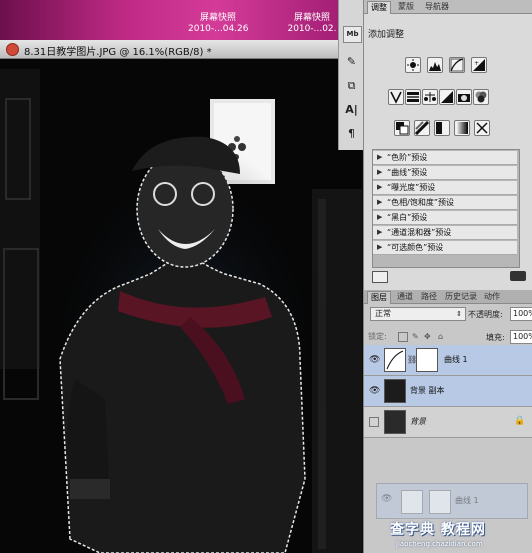 The width and height of the screenshot is (532, 553). Describe the element at coordinates (447, 97) in the screenshot. I see `black-white-icon` at that location.